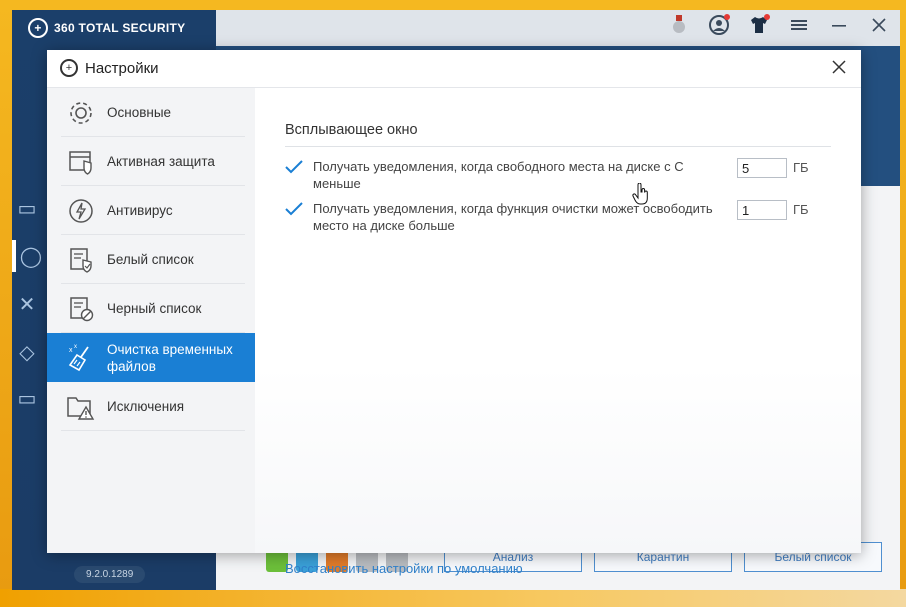 This screenshot has height=607, width=906. What do you see at coordinates (139, 112) in the screenshot?
I see `nav-label: Основные` at bounding box center [139, 112].